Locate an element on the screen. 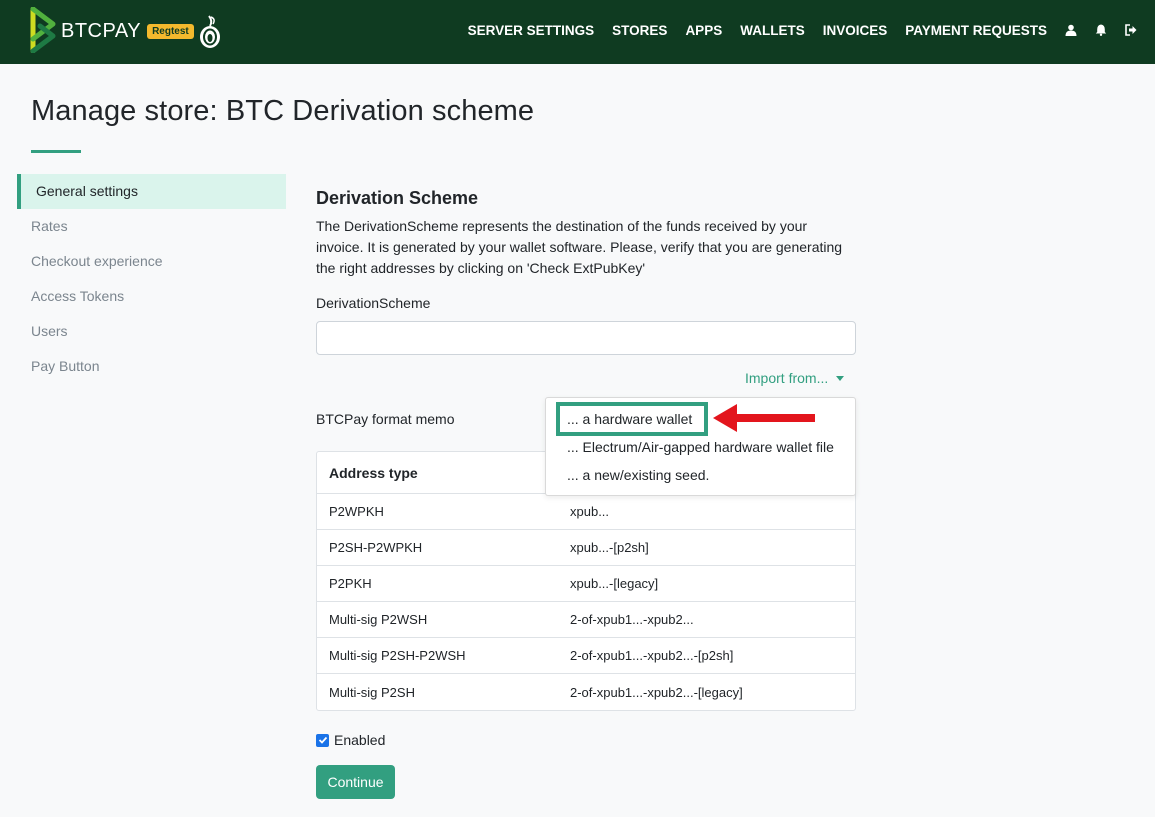 The image size is (1155, 817). format-cell: 2-of-xpub1...-xpub2...-[p2sh] is located at coordinates (652, 655).